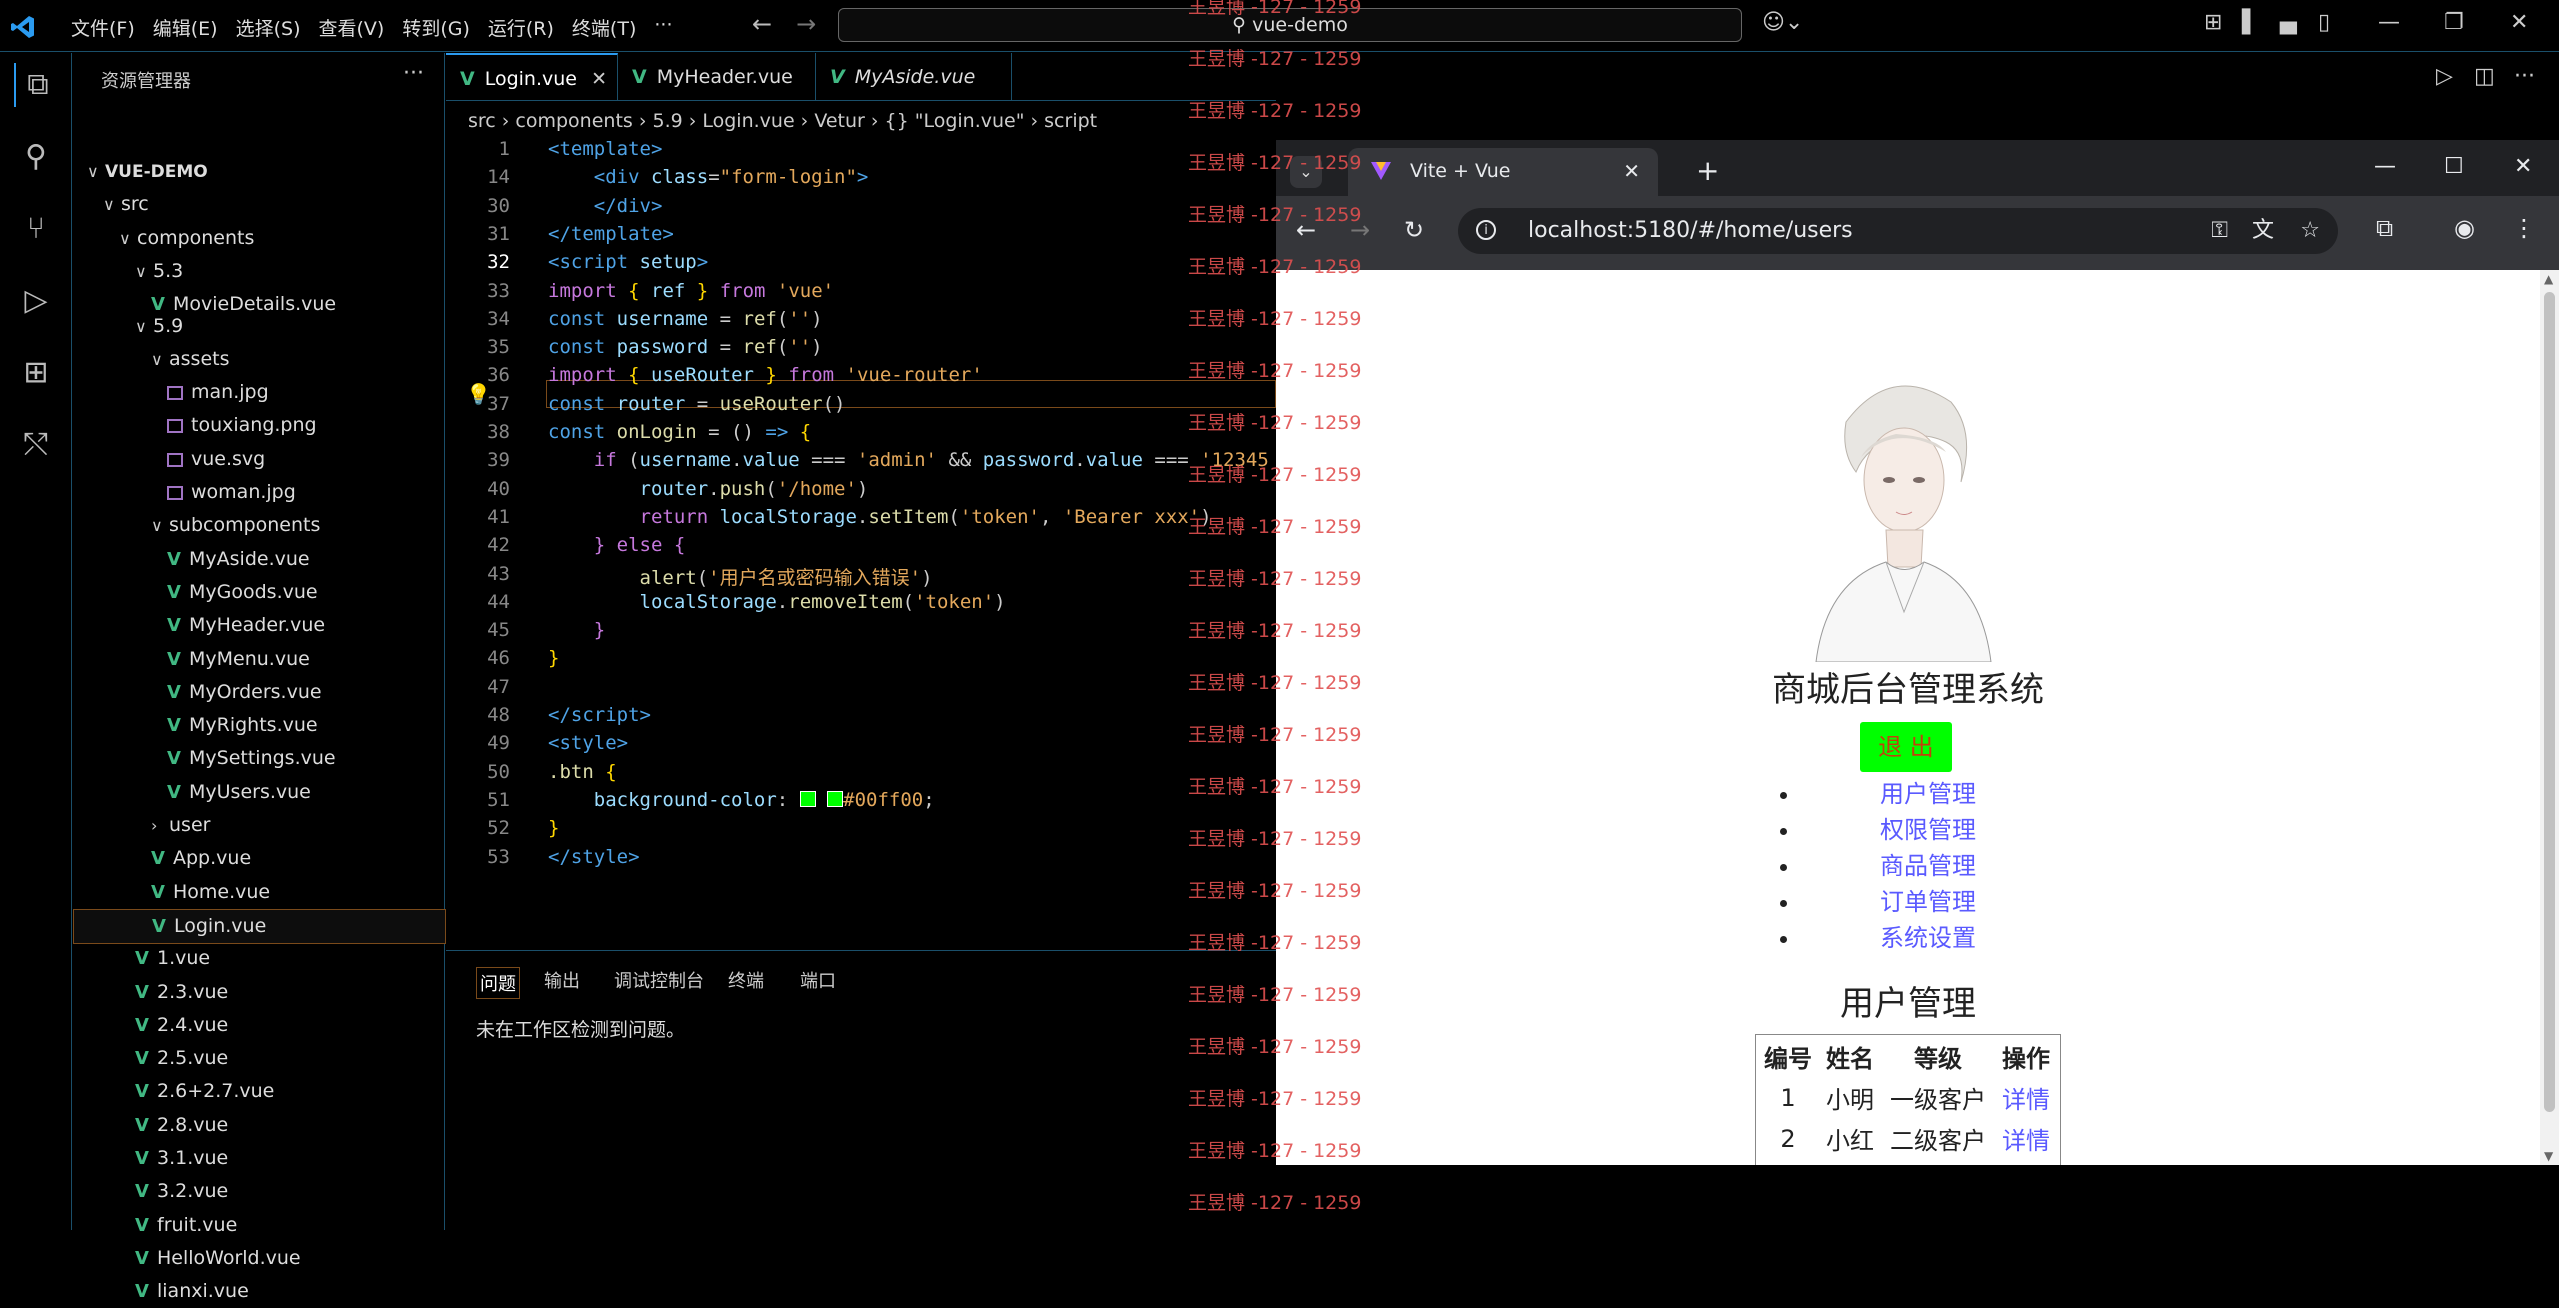 The image size is (2559, 1308). Describe the element at coordinates (258, 171) in the screenshot. I see `tree-folder: ∨ VUE-DEMO` at that location.